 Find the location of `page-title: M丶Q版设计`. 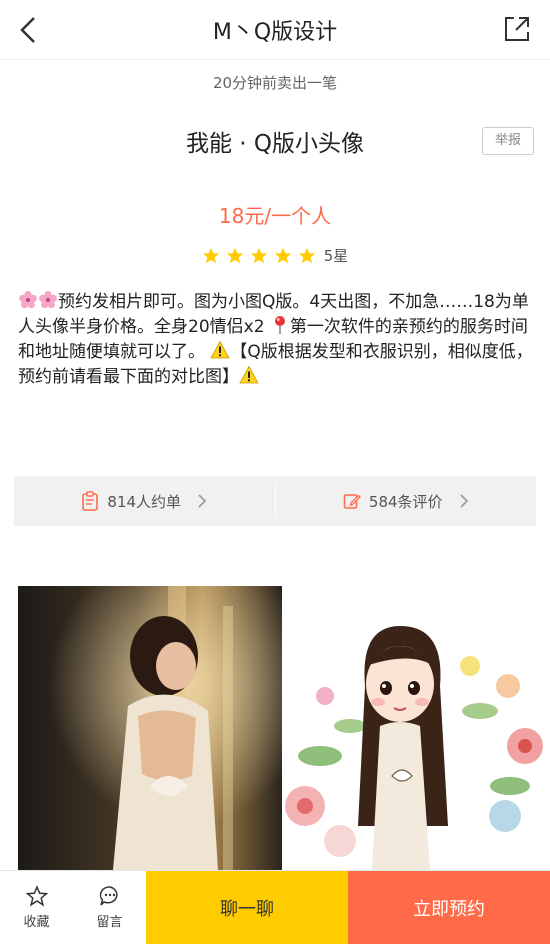

page-title: M丶Q版设计 is located at coordinates (275, 32).